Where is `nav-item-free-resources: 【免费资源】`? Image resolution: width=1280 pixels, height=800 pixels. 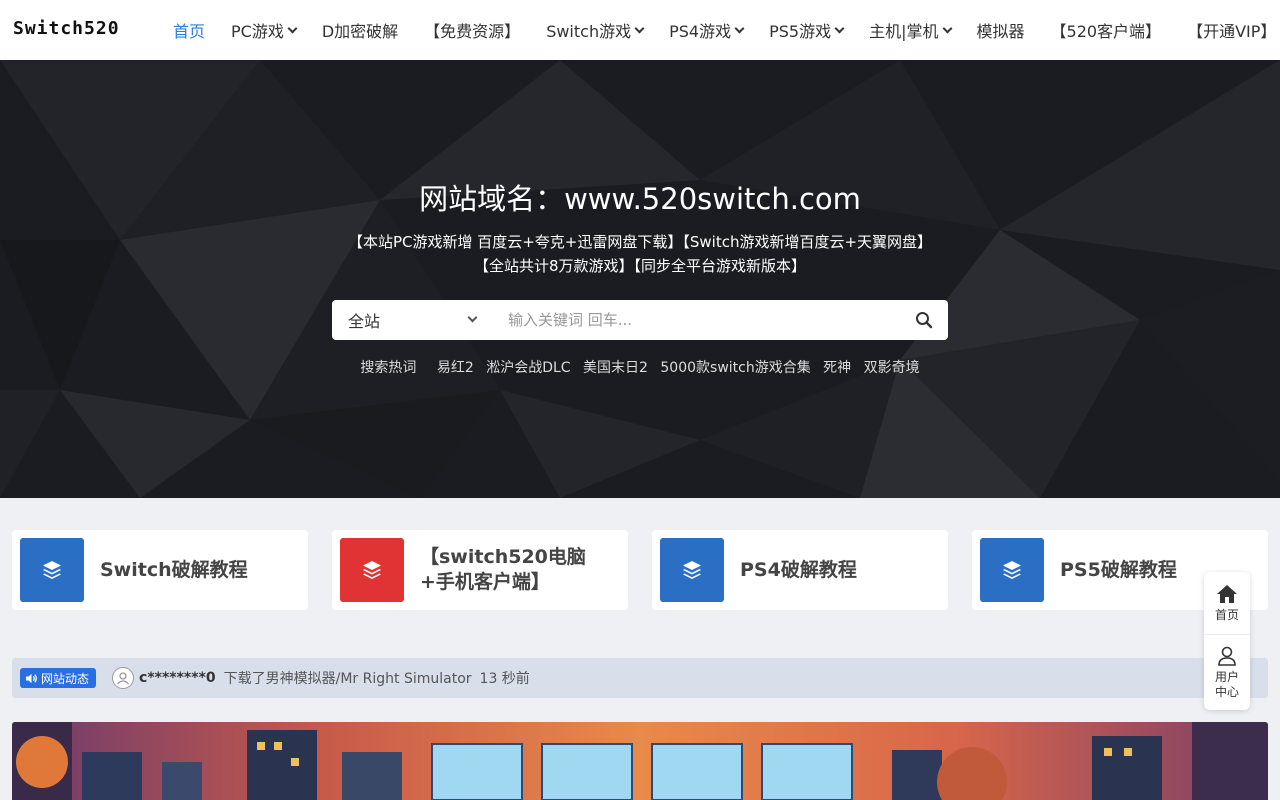
nav-item-free-resources: 【免费资源】 is located at coordinates (472, 30).